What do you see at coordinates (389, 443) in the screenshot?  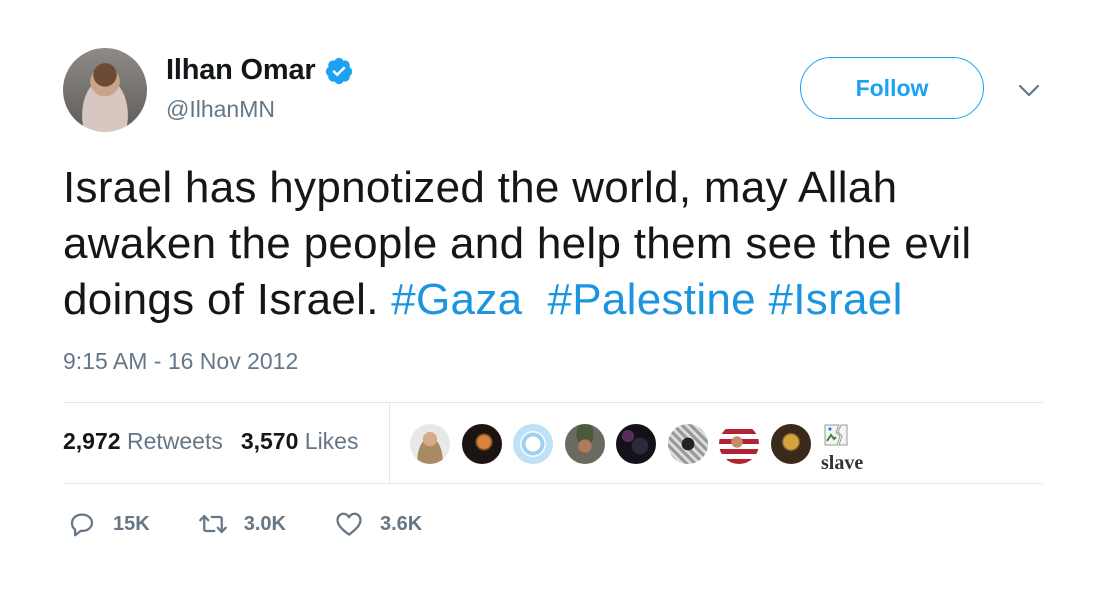 I see `stats-divider` at bounding box center [389, 443].